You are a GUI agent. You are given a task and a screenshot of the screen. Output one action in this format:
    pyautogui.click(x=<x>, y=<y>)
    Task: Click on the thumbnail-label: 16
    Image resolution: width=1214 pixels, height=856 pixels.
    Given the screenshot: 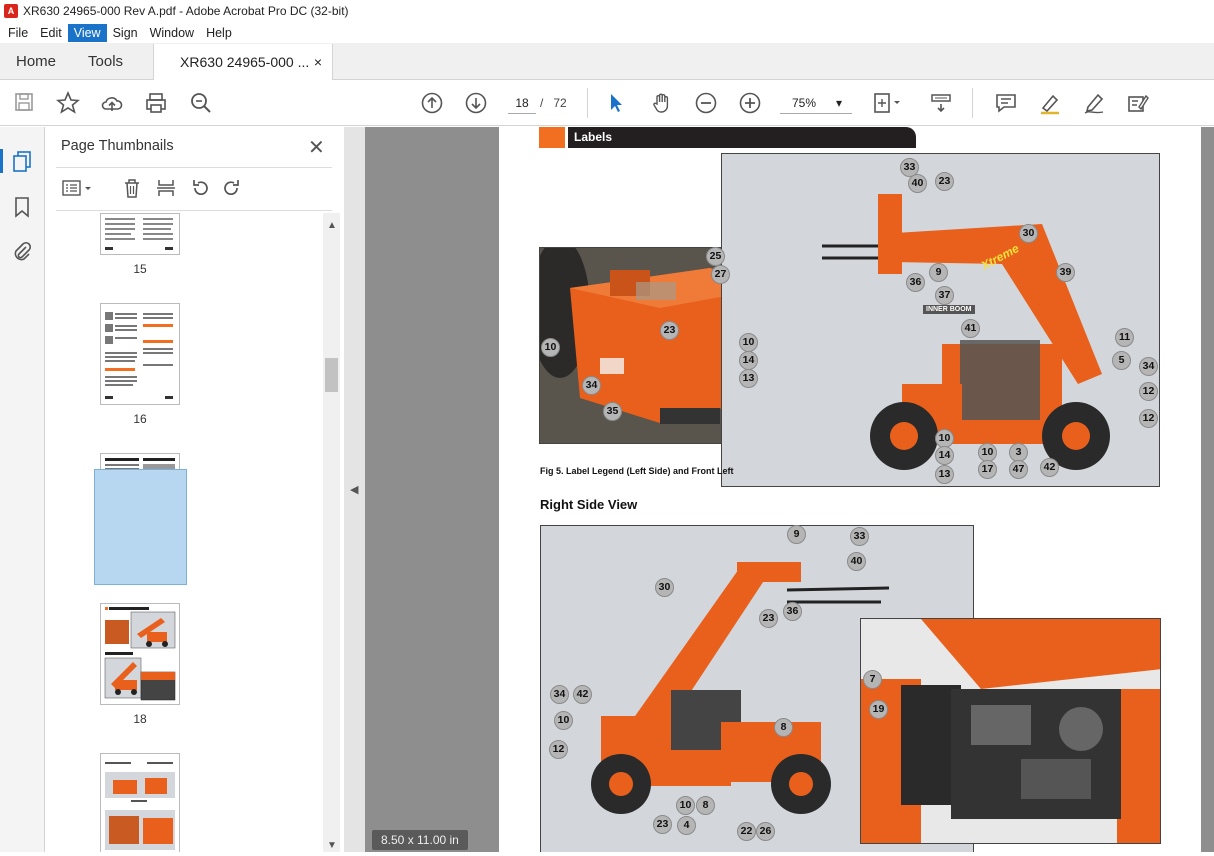 What is the action you would take?
    pyautogui.click(x=140, y=419)
    